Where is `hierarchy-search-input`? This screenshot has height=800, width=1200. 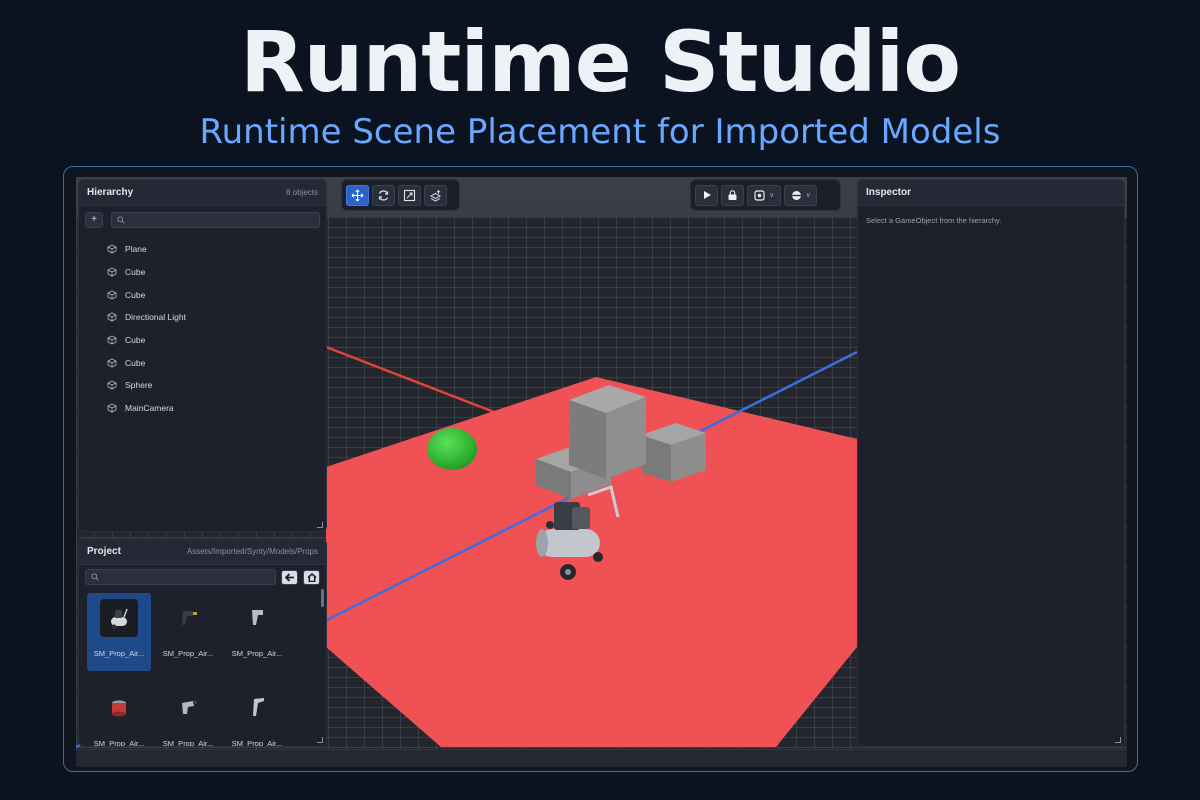 hierarchy-search-input is located at coordinates (222, 220).